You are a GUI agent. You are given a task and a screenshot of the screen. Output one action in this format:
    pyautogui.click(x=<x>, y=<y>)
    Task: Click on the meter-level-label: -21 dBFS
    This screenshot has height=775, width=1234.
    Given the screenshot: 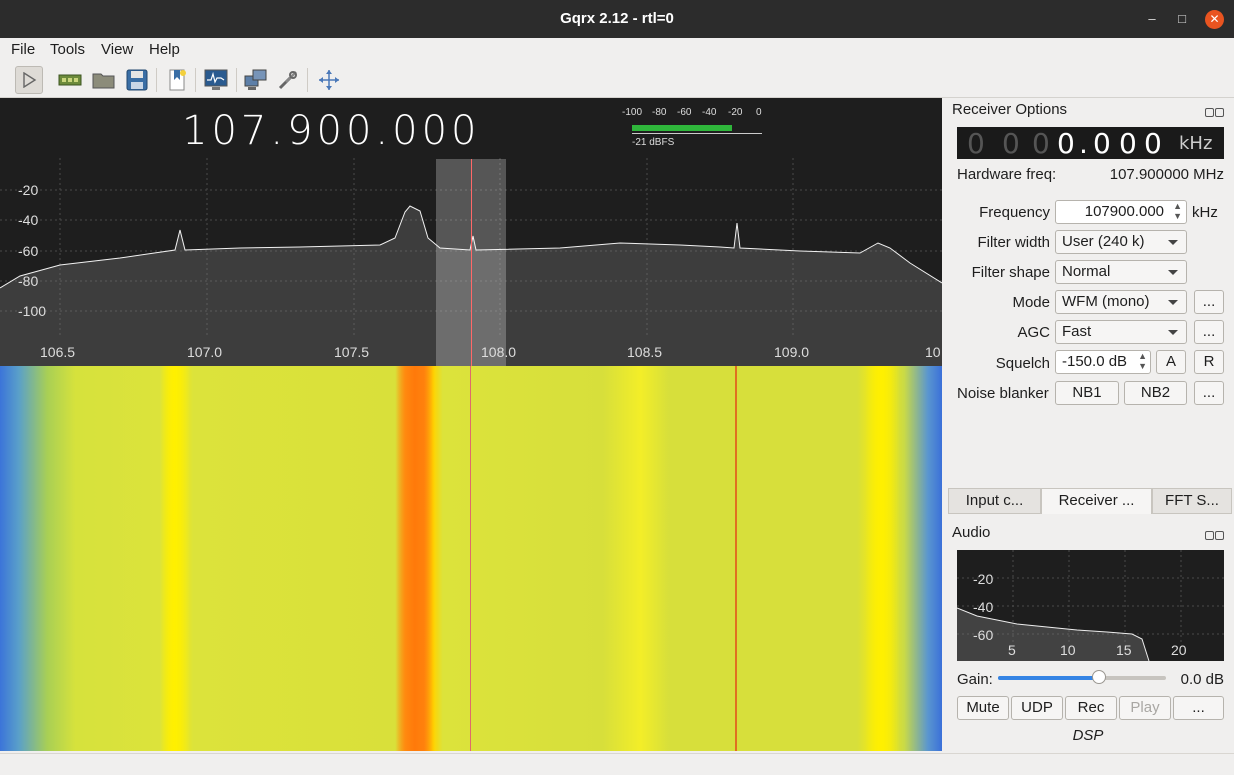 What is the action you would take?
    pyautogui.click(x=653, y=142)
    